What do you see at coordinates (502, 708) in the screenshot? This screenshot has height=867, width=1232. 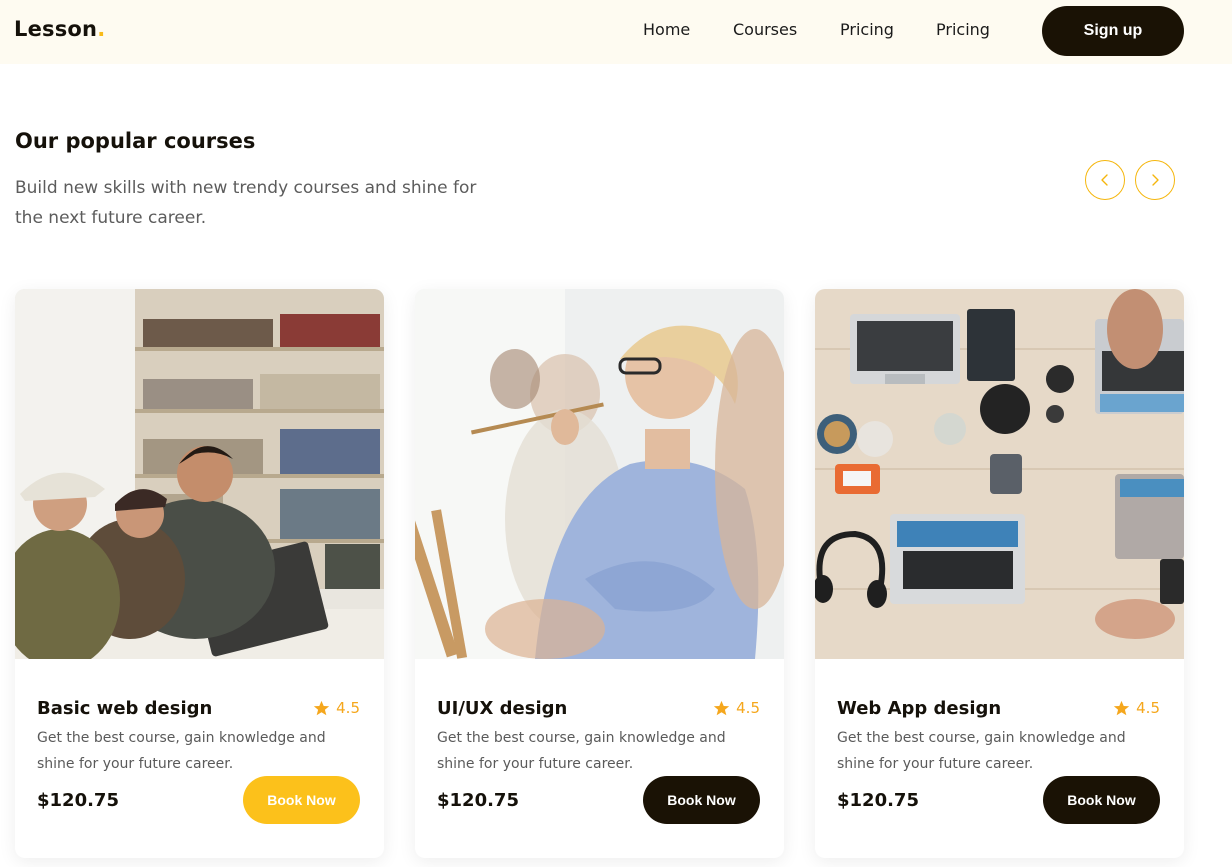 I see `course-title: UI/UX design` at bounding box center [502, 708].